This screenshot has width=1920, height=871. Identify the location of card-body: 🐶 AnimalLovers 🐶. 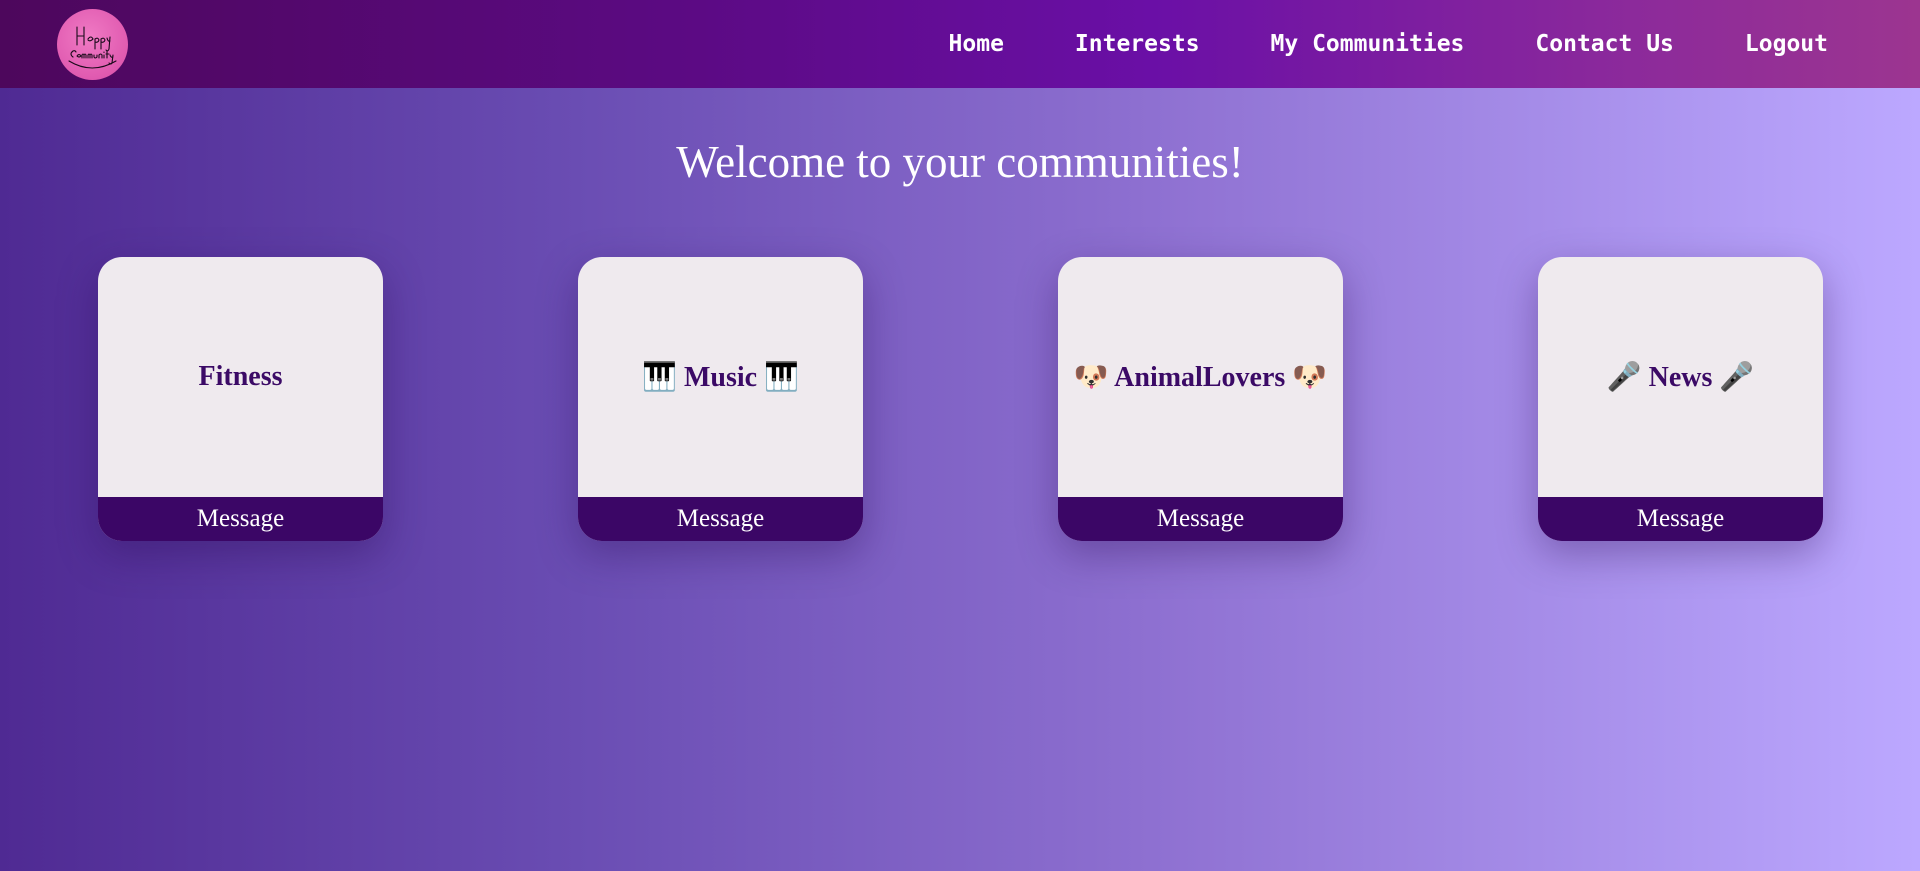
(1200, 377).